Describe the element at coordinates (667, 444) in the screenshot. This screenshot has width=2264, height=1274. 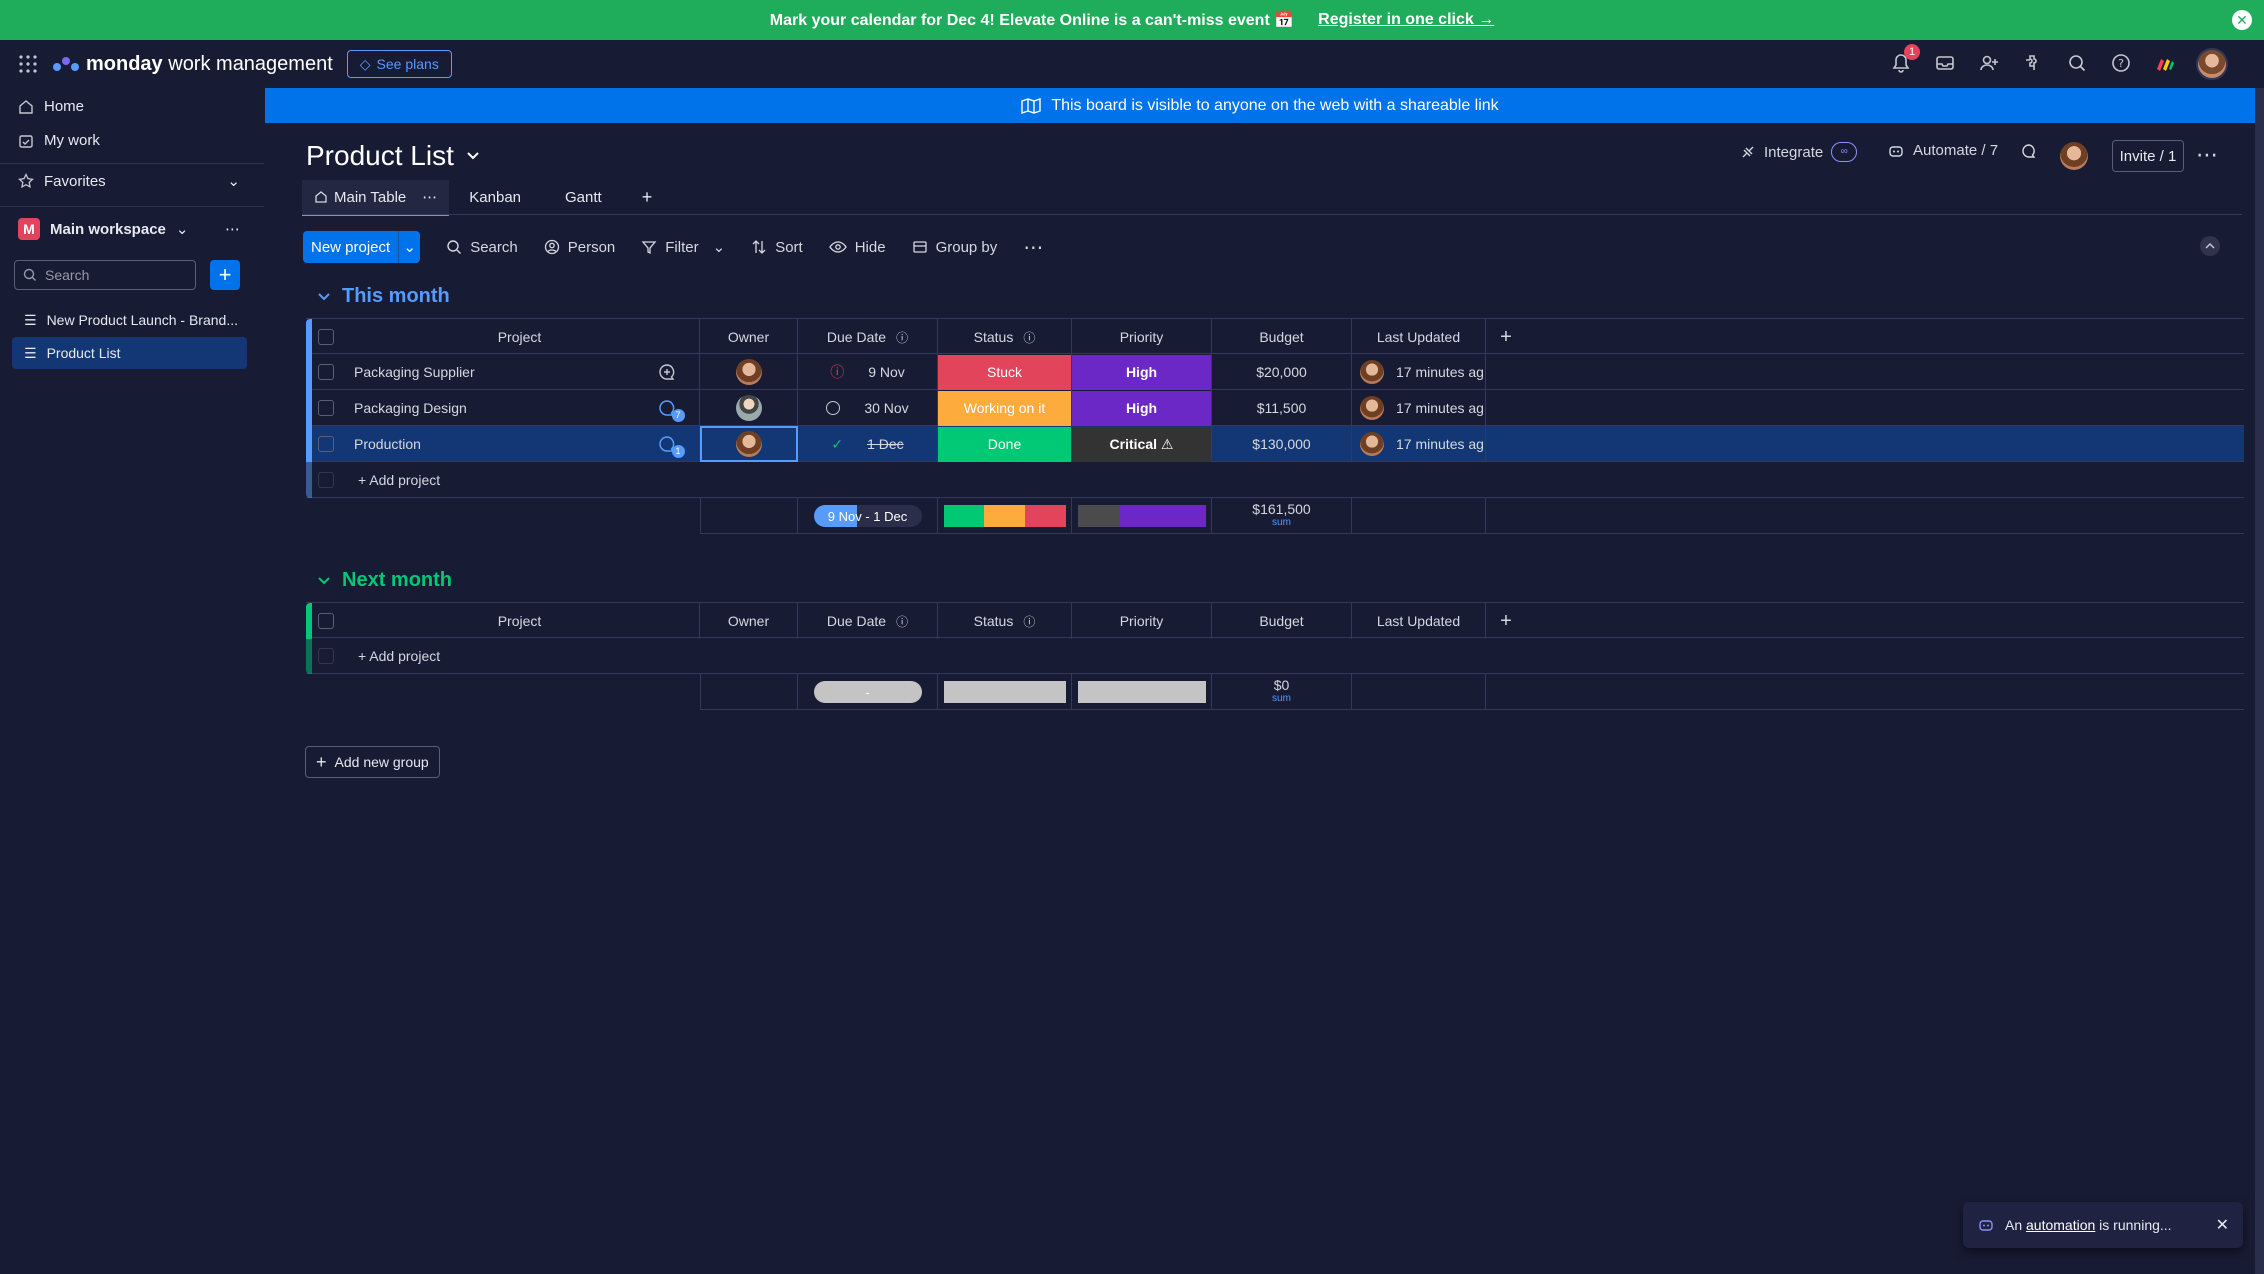
I see `updates-icon: 1` at that location.